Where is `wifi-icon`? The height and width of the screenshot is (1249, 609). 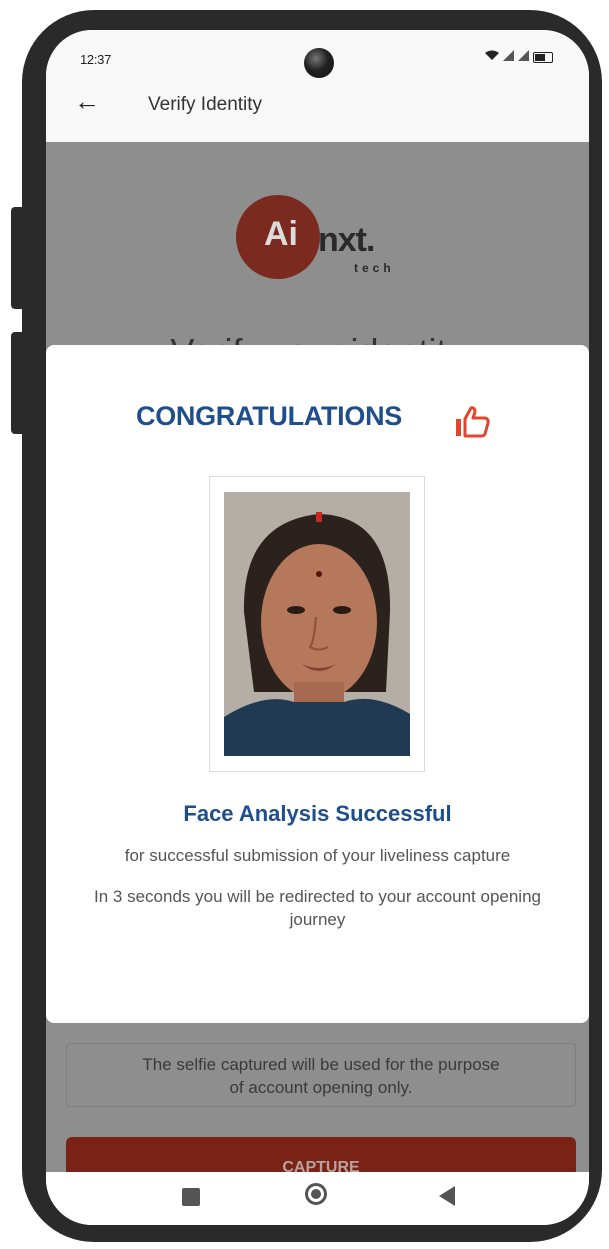
wifi-icon is located at coordinates (492, 57).